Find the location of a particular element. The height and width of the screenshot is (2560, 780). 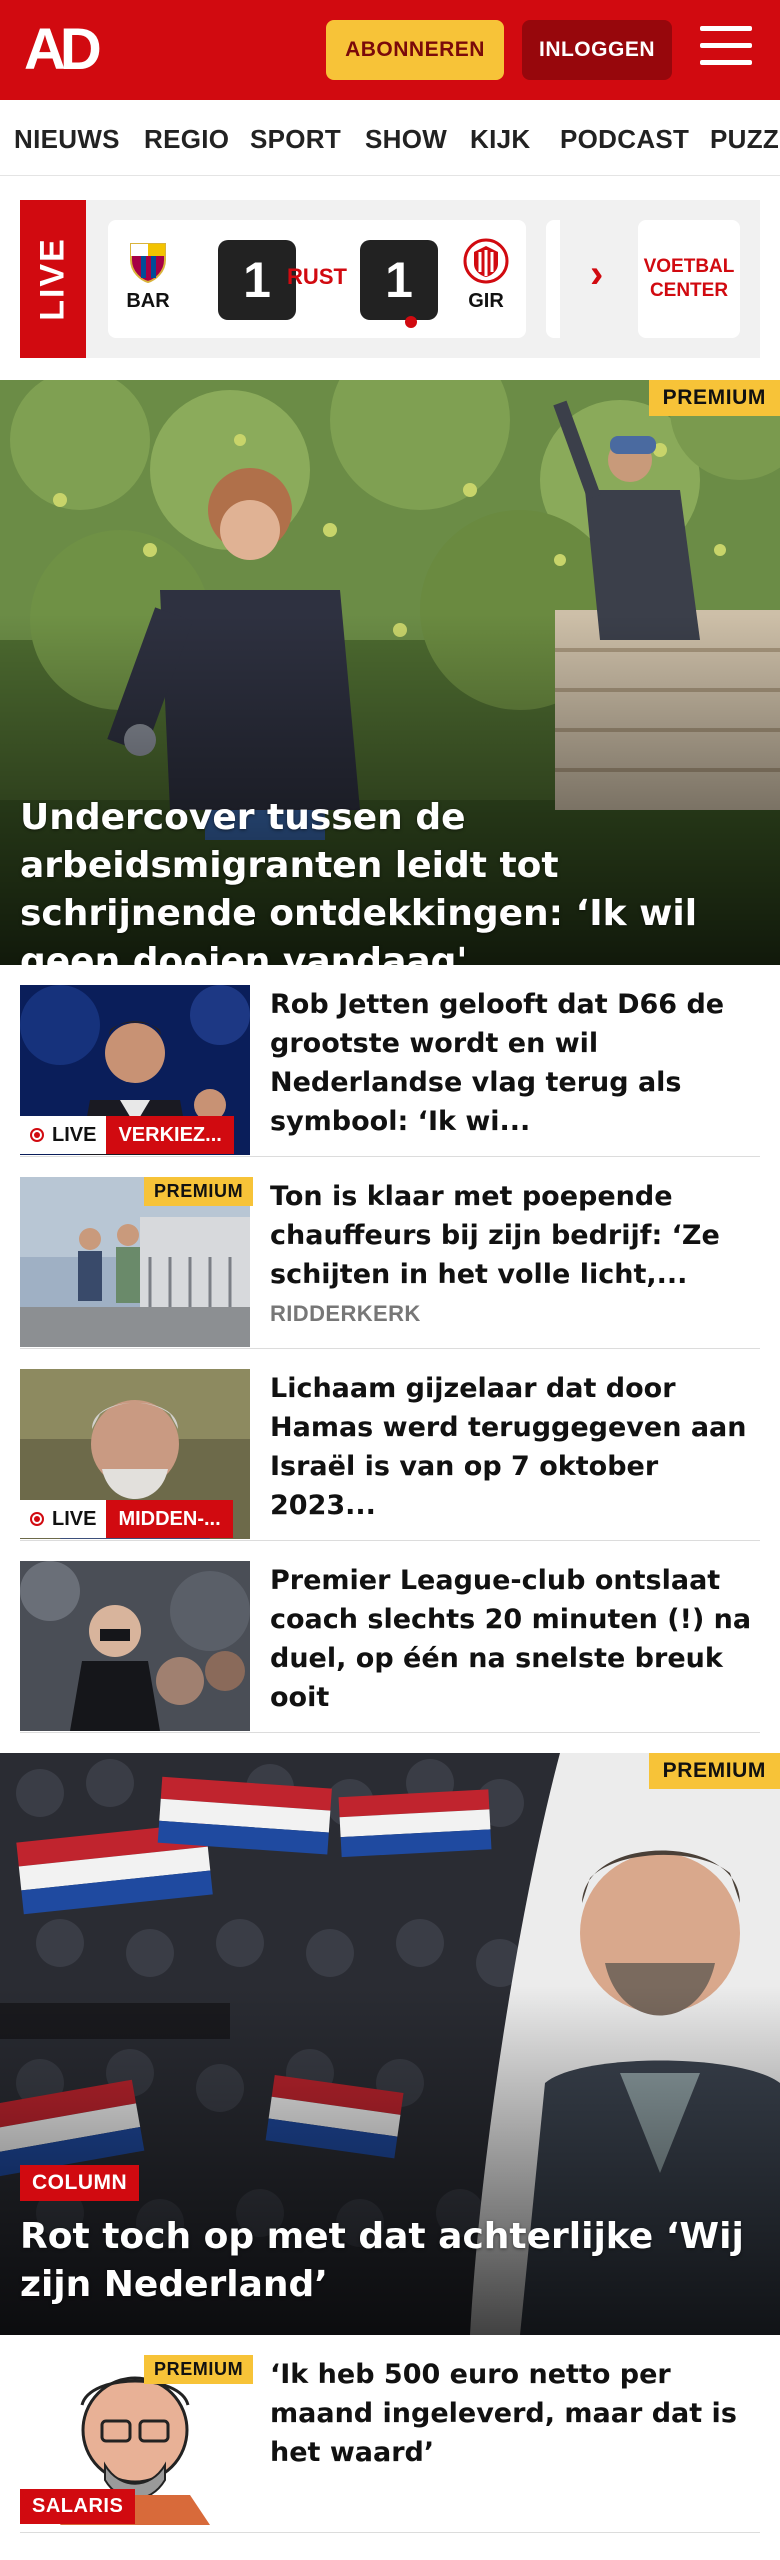

girona-crest-icon is located at coordinates (486, 261).